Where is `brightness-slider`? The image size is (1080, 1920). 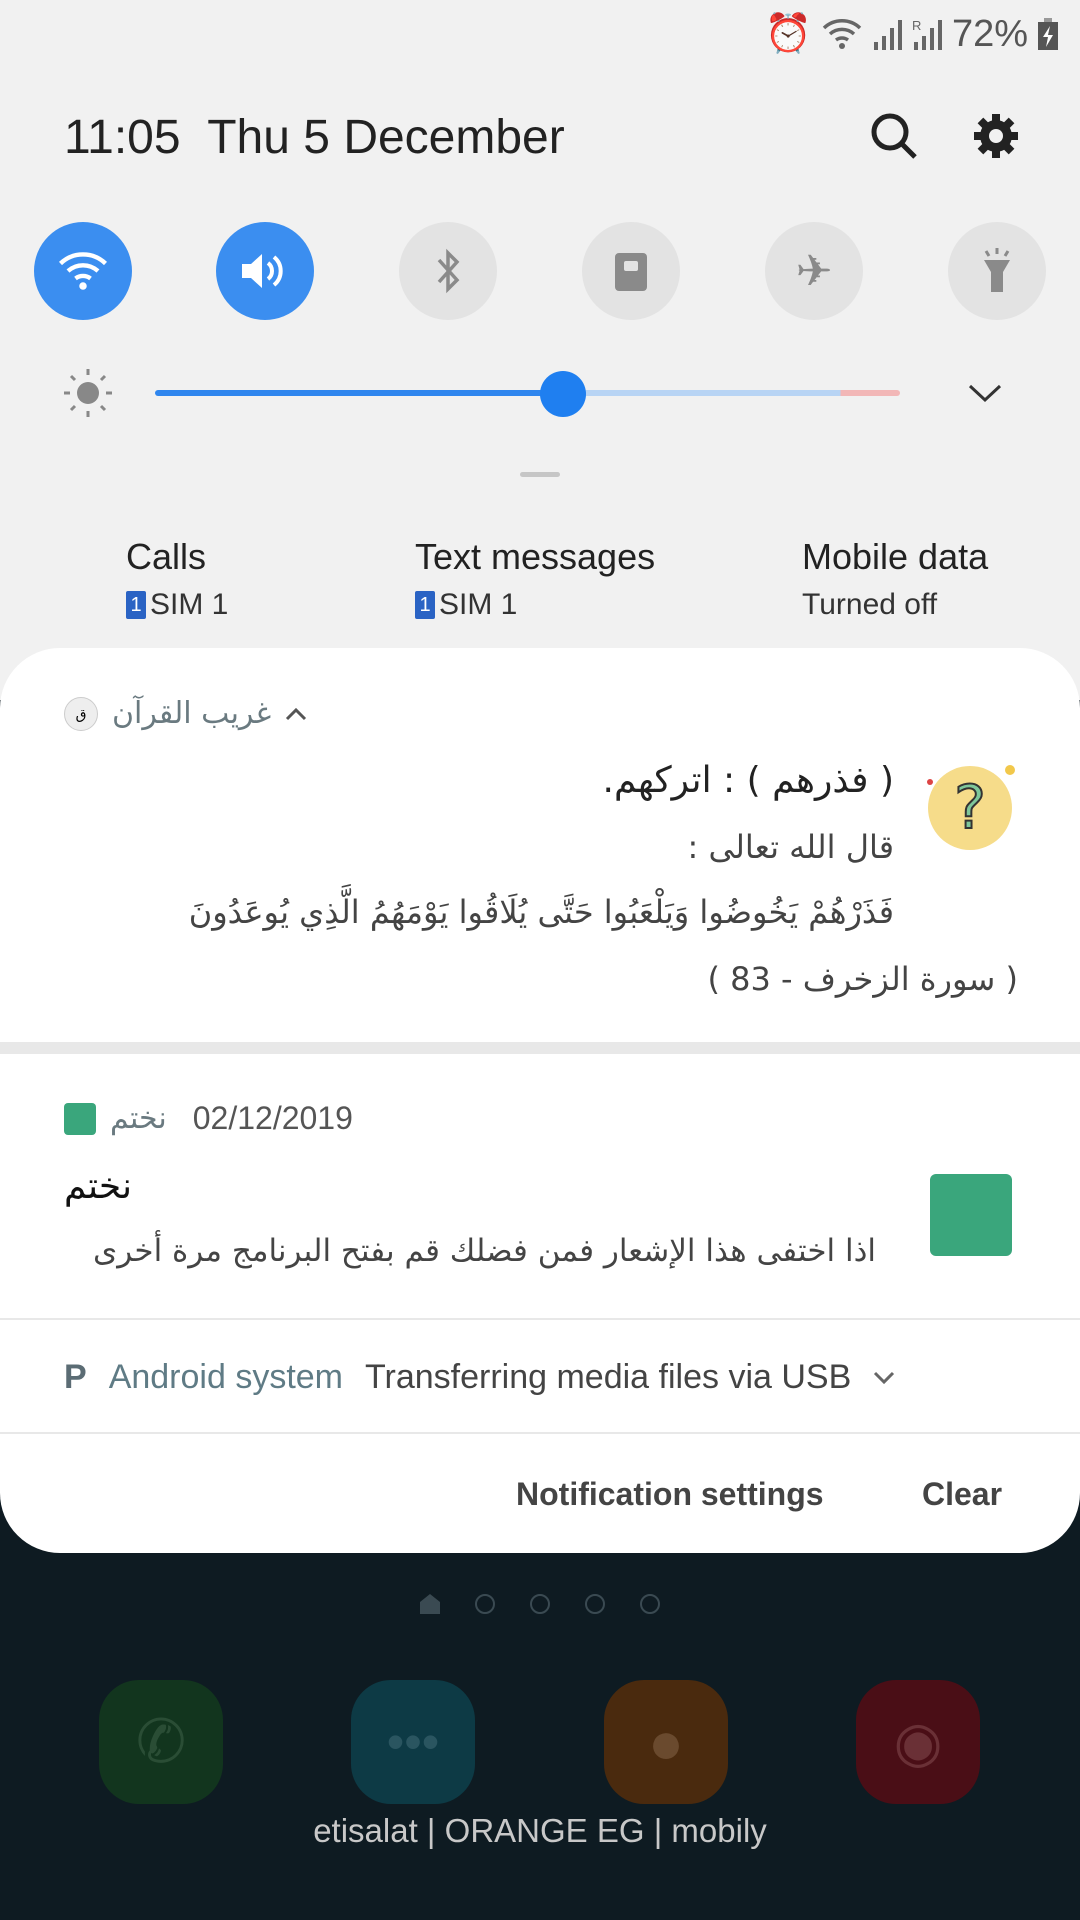
brightness-slider is located at coordinates (527, 393).